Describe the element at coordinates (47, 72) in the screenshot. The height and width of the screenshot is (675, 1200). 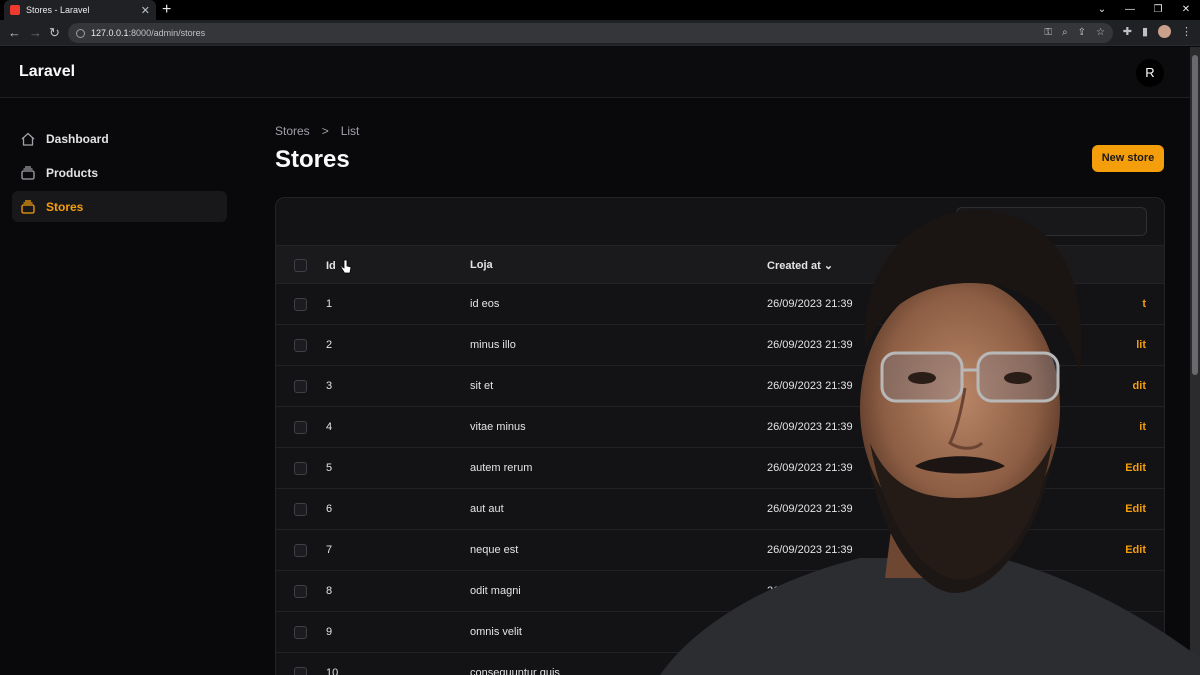
I see `brand-logo: Laravel` at that location.